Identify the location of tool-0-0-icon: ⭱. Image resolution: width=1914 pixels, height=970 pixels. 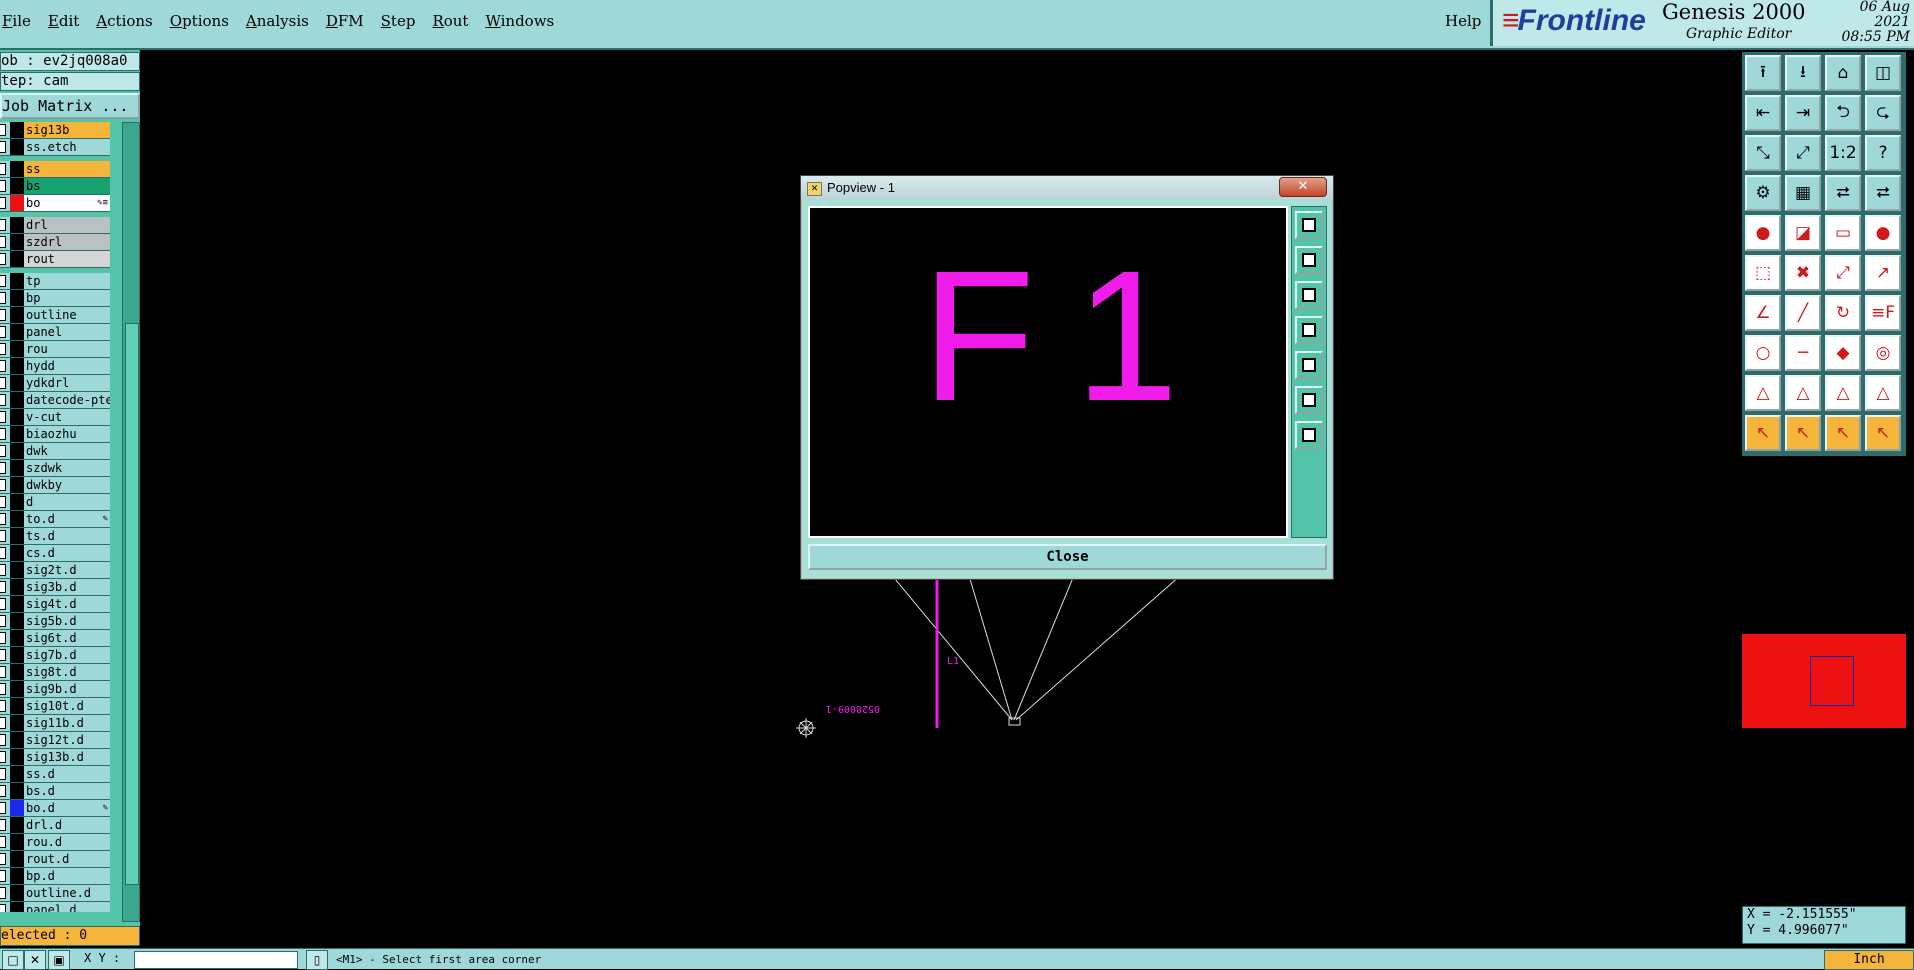
(1763, 73).